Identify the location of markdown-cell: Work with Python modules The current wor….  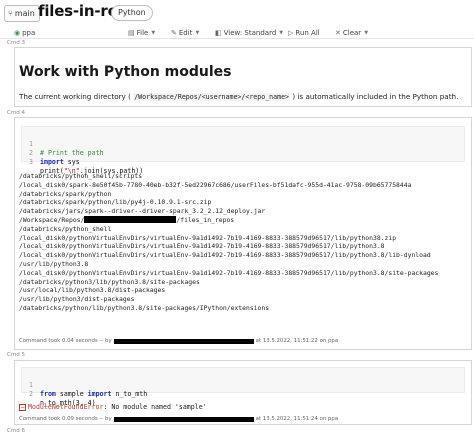
(243, 77).